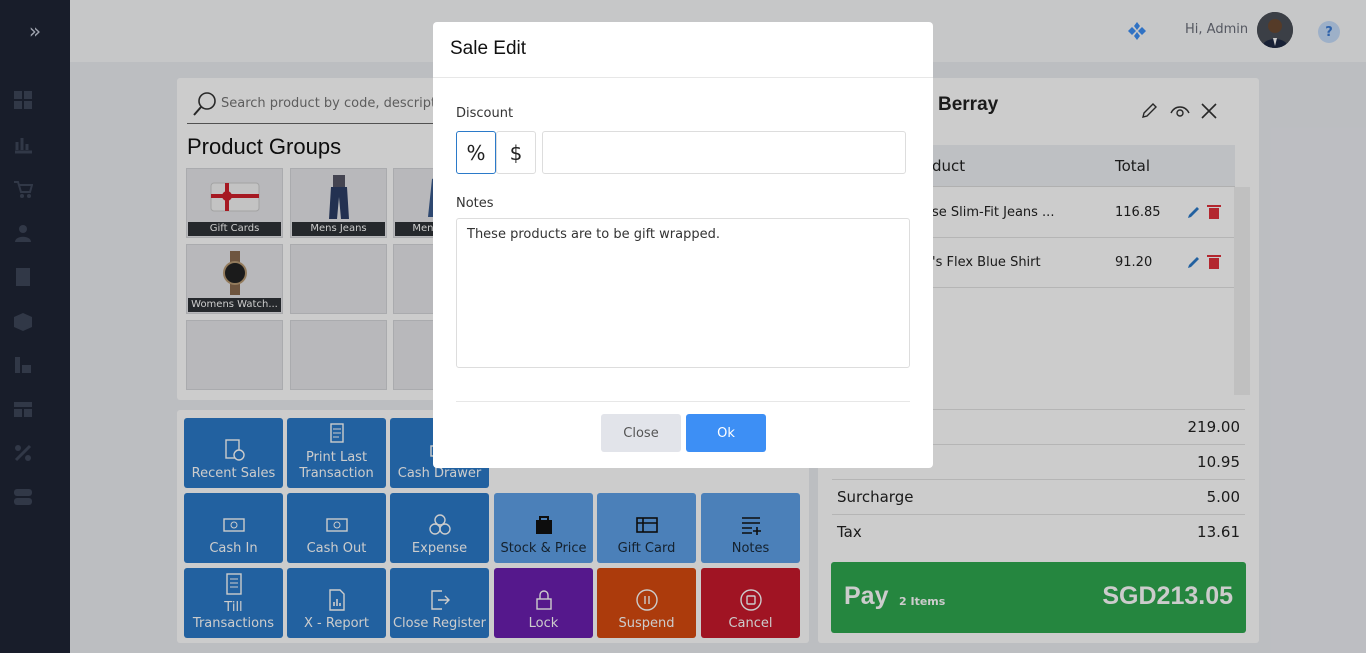  Describe the element at coordinates (485, 113) in the screenshot. I see `discount-label: Discount` at that location.